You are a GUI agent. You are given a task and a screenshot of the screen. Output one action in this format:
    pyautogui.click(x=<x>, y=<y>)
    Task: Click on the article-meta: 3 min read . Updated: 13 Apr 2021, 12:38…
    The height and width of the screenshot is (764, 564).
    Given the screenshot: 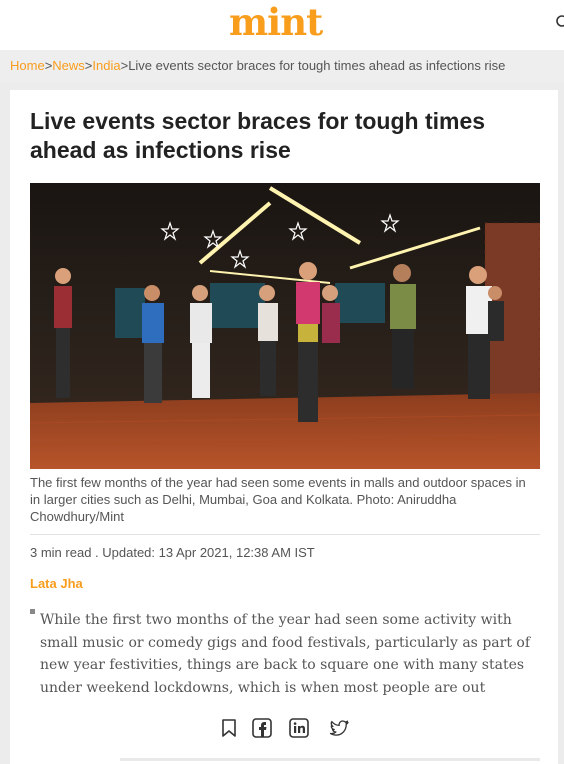 What is the action you would take?
    pyautogui.click(x=172, y=552)
    